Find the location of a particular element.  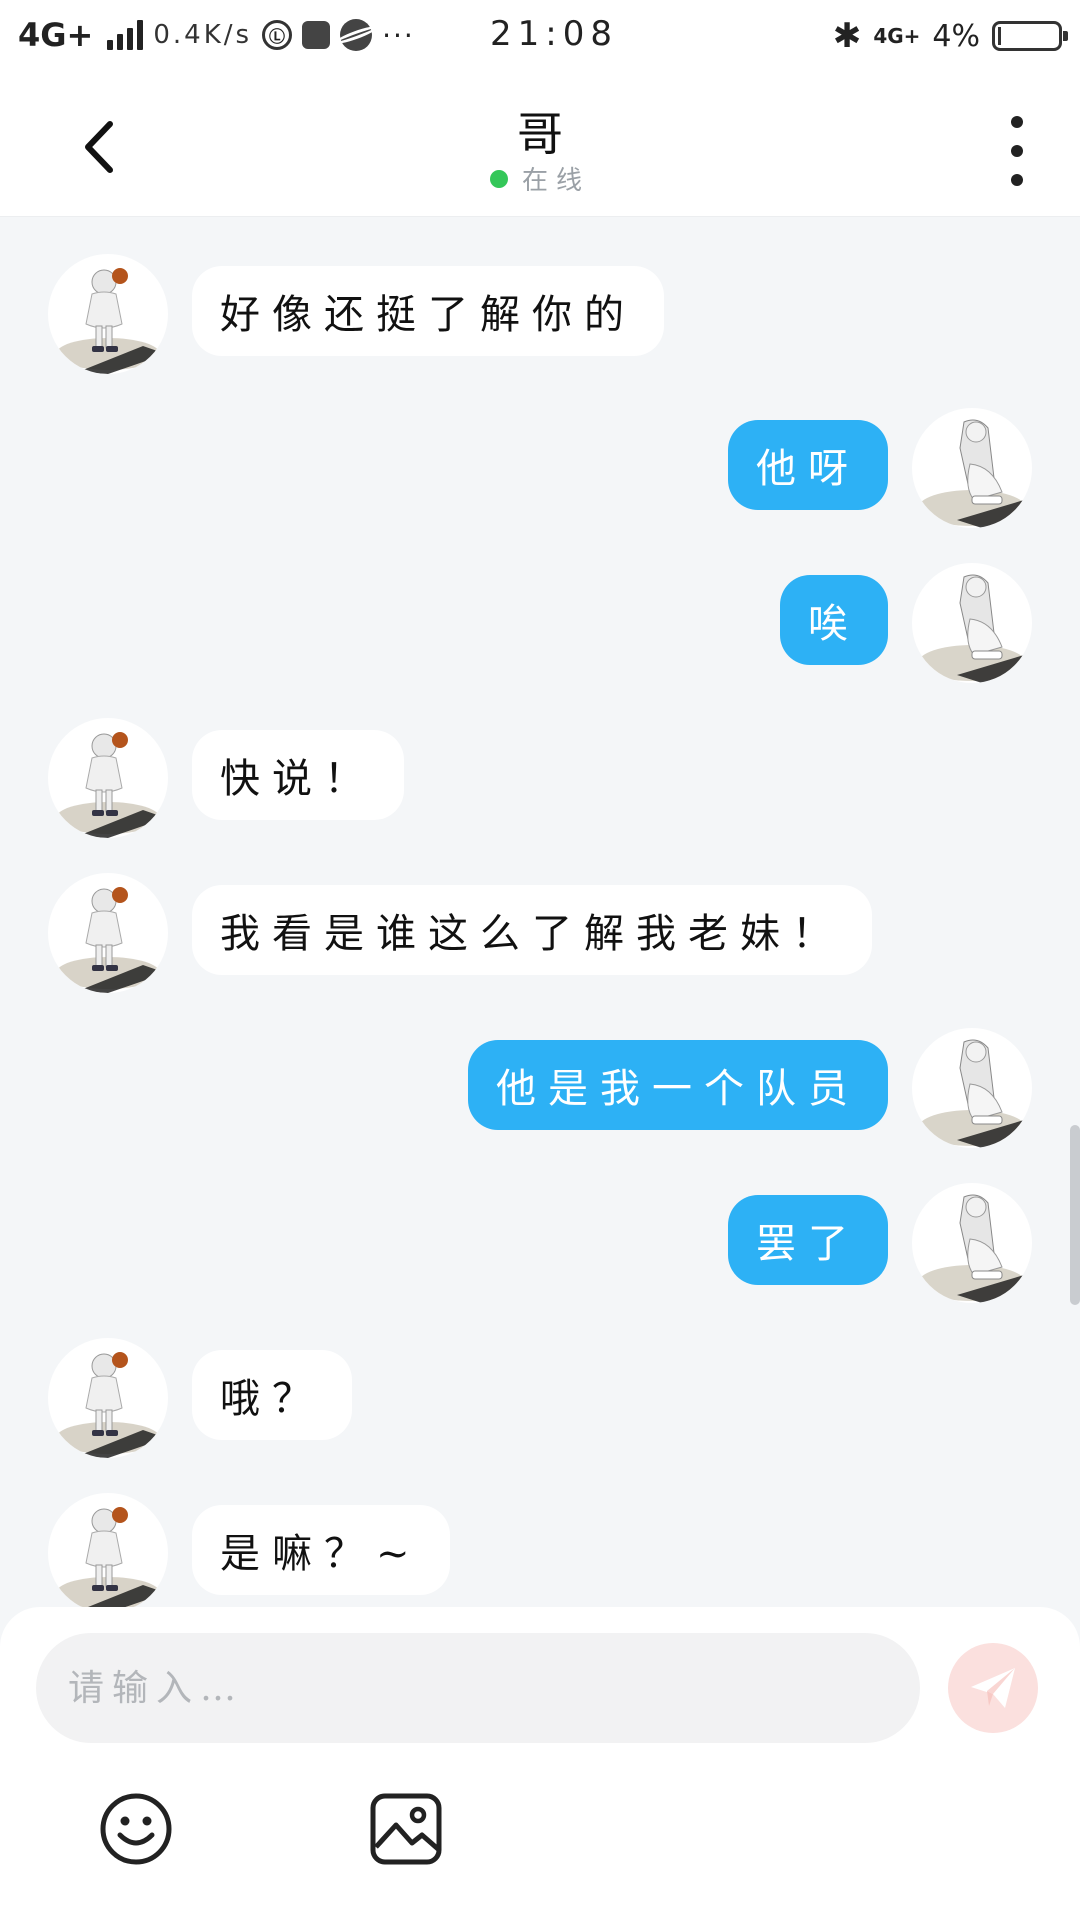

status-left: 4G+ 0.4K/s Ⓛ ··· is located at coordinates (216, 35).